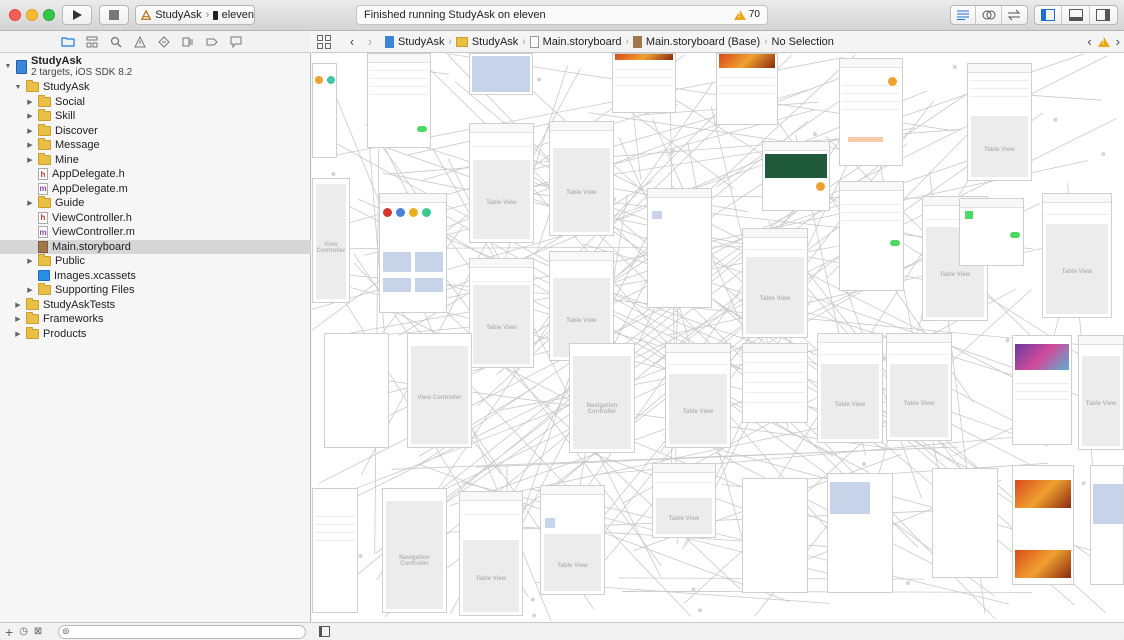  What do you see at coordinates (116, 42) in the screenshot?
I see `find-navigator-tab` at bounding box center [116, 42].